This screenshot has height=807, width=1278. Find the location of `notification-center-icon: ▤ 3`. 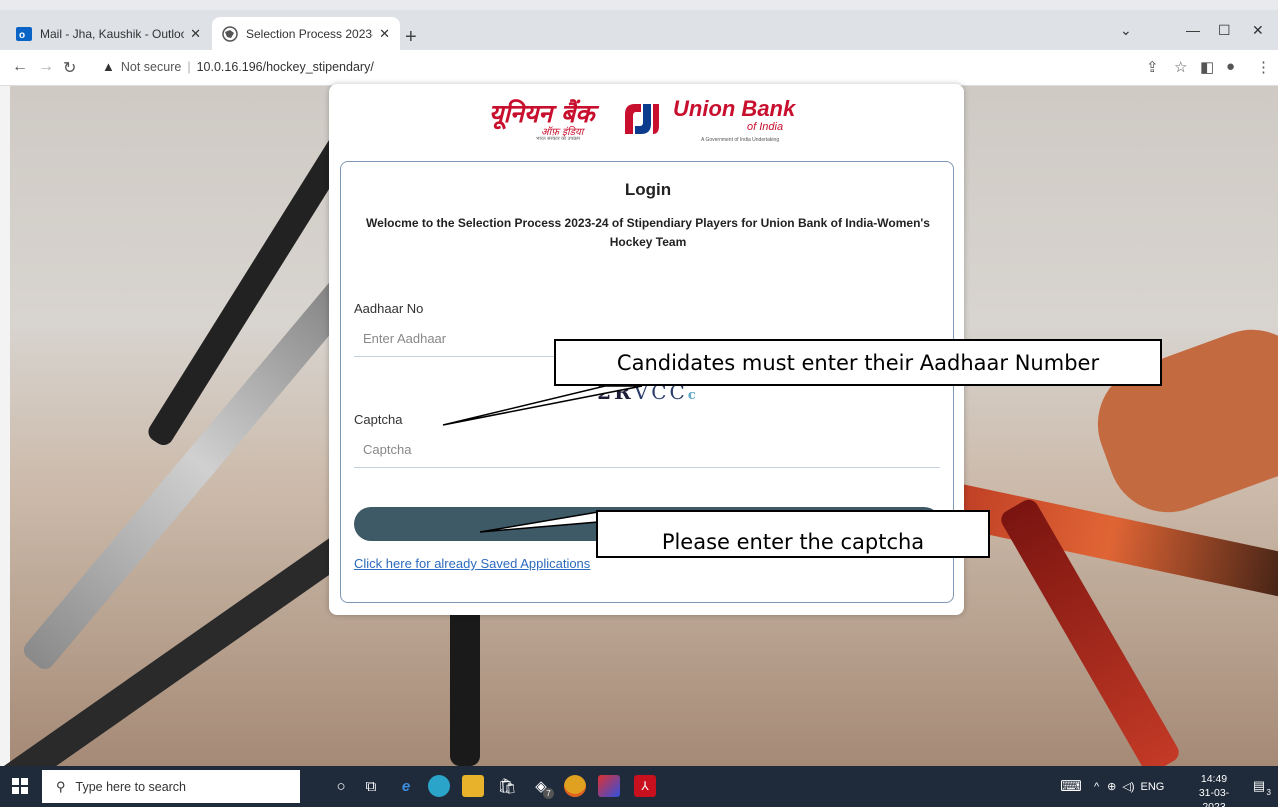

notification-center-icon: ▤ 3 is located at coordinates (1259, 786).